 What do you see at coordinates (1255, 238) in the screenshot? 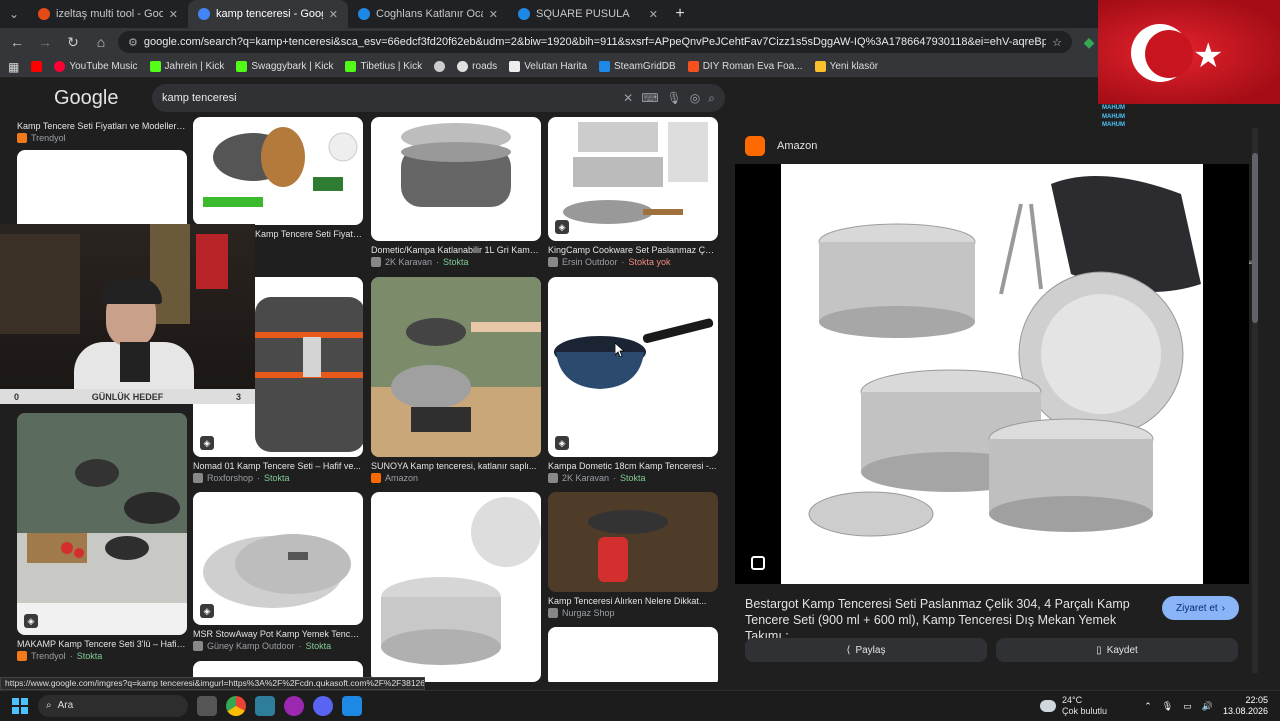
I see `scrollbar-thumb` at bounding box center [1255, 238].